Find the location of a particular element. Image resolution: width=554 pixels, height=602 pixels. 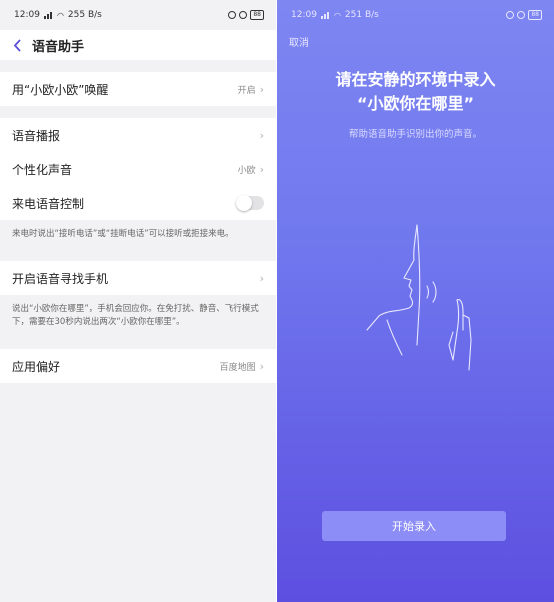

personalized-voice-value: 小欧 is located at coordinates (246, 170).